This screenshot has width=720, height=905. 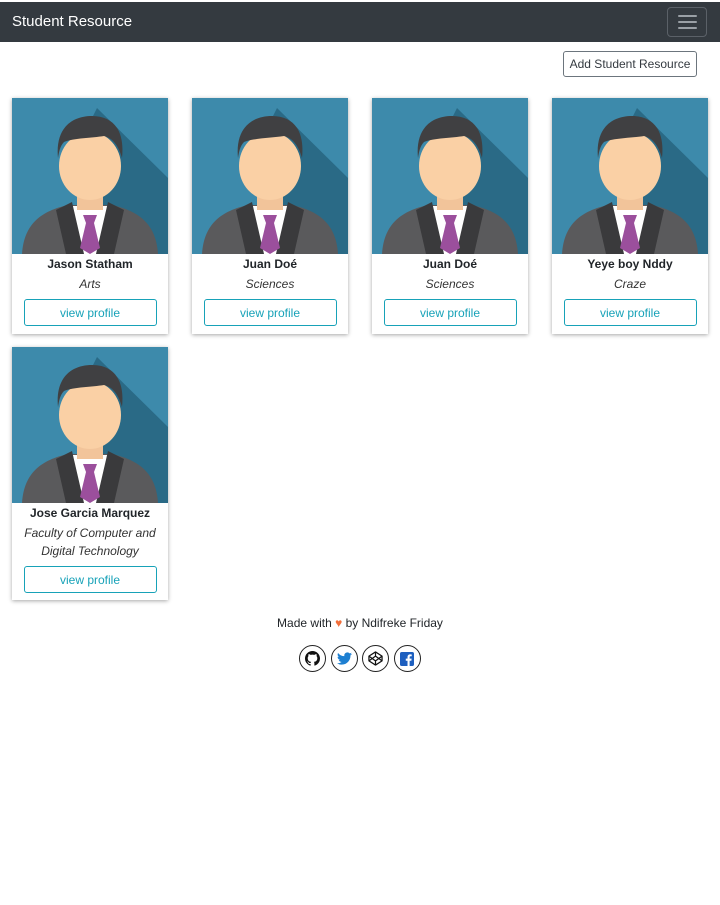 What do you see at coordinates (687, 22) in the screenshot?
I see `menu-toggle-button` at bounding box center [687, 22].